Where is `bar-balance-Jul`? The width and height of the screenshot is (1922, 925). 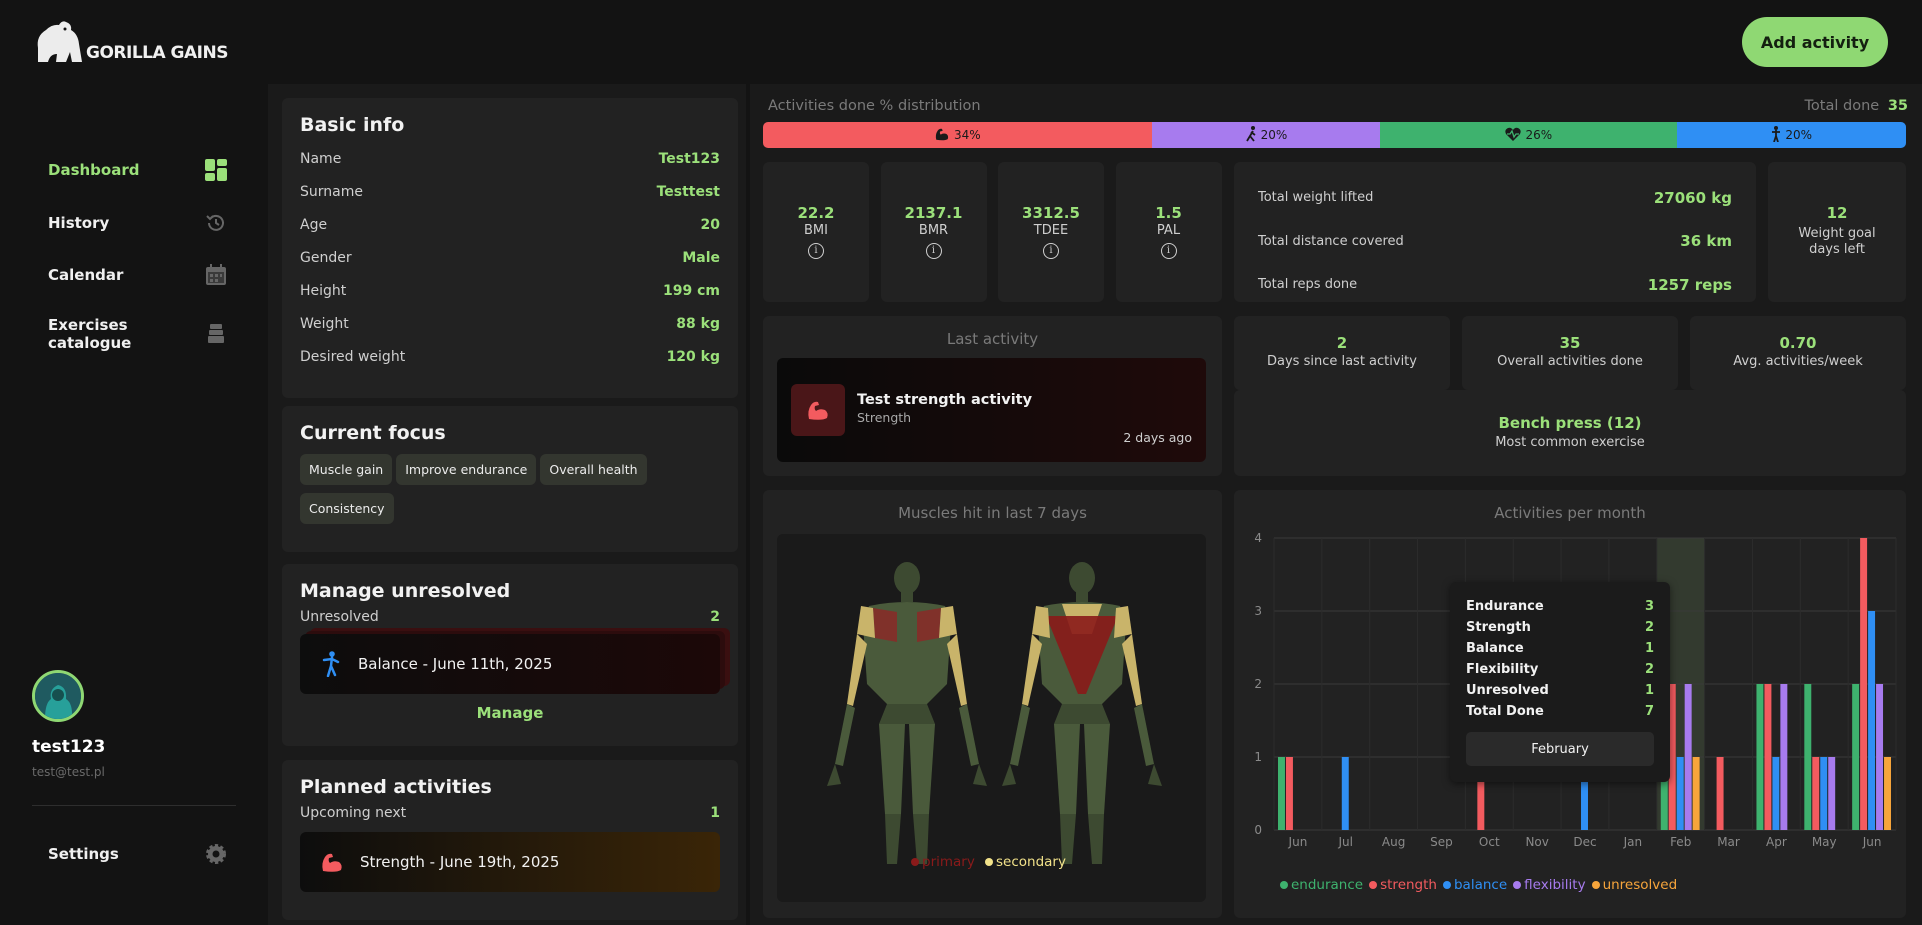
bar-balance-Jul is located at coordinates (1345, 793).